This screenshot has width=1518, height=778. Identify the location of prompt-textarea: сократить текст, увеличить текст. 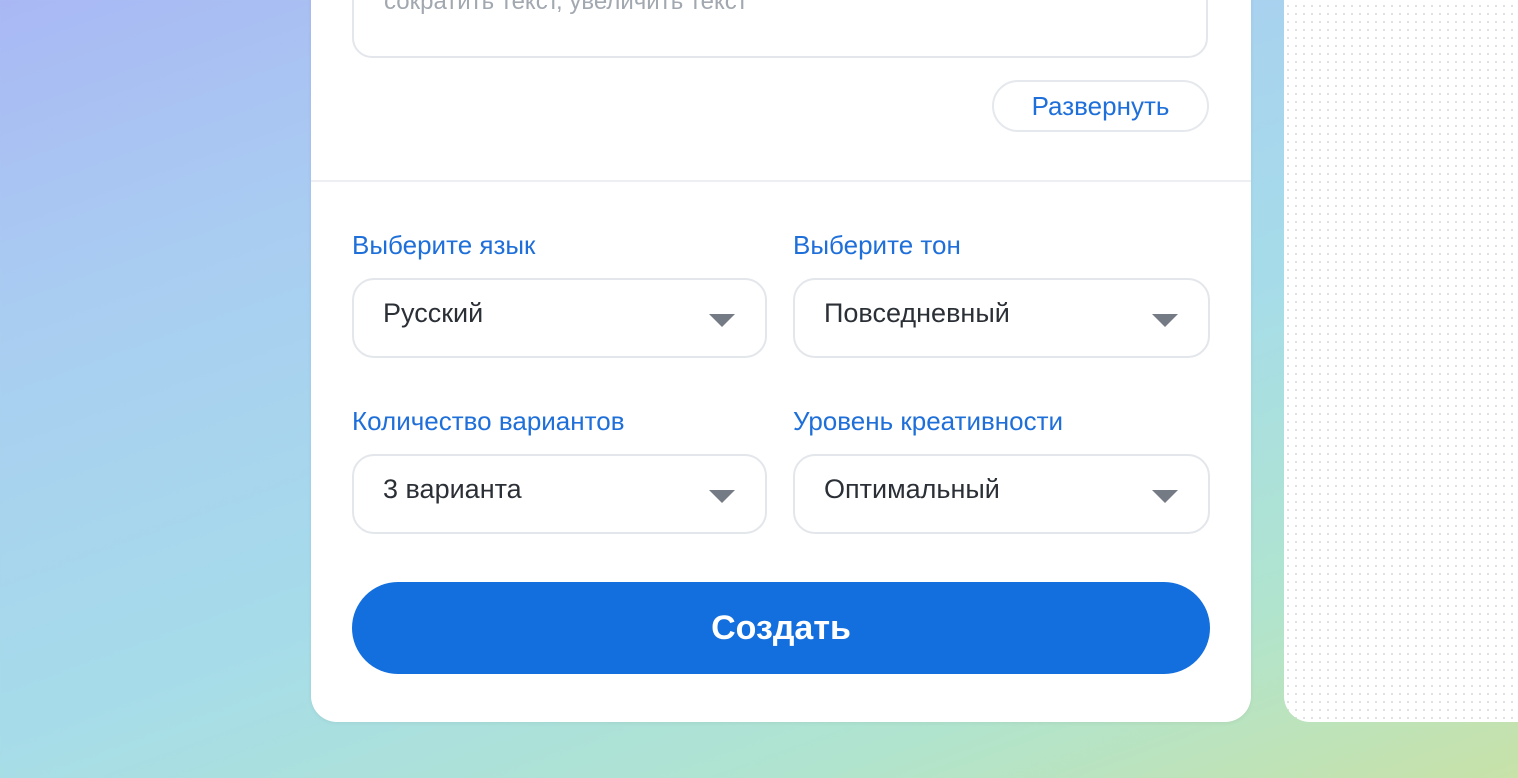
(780, 29).